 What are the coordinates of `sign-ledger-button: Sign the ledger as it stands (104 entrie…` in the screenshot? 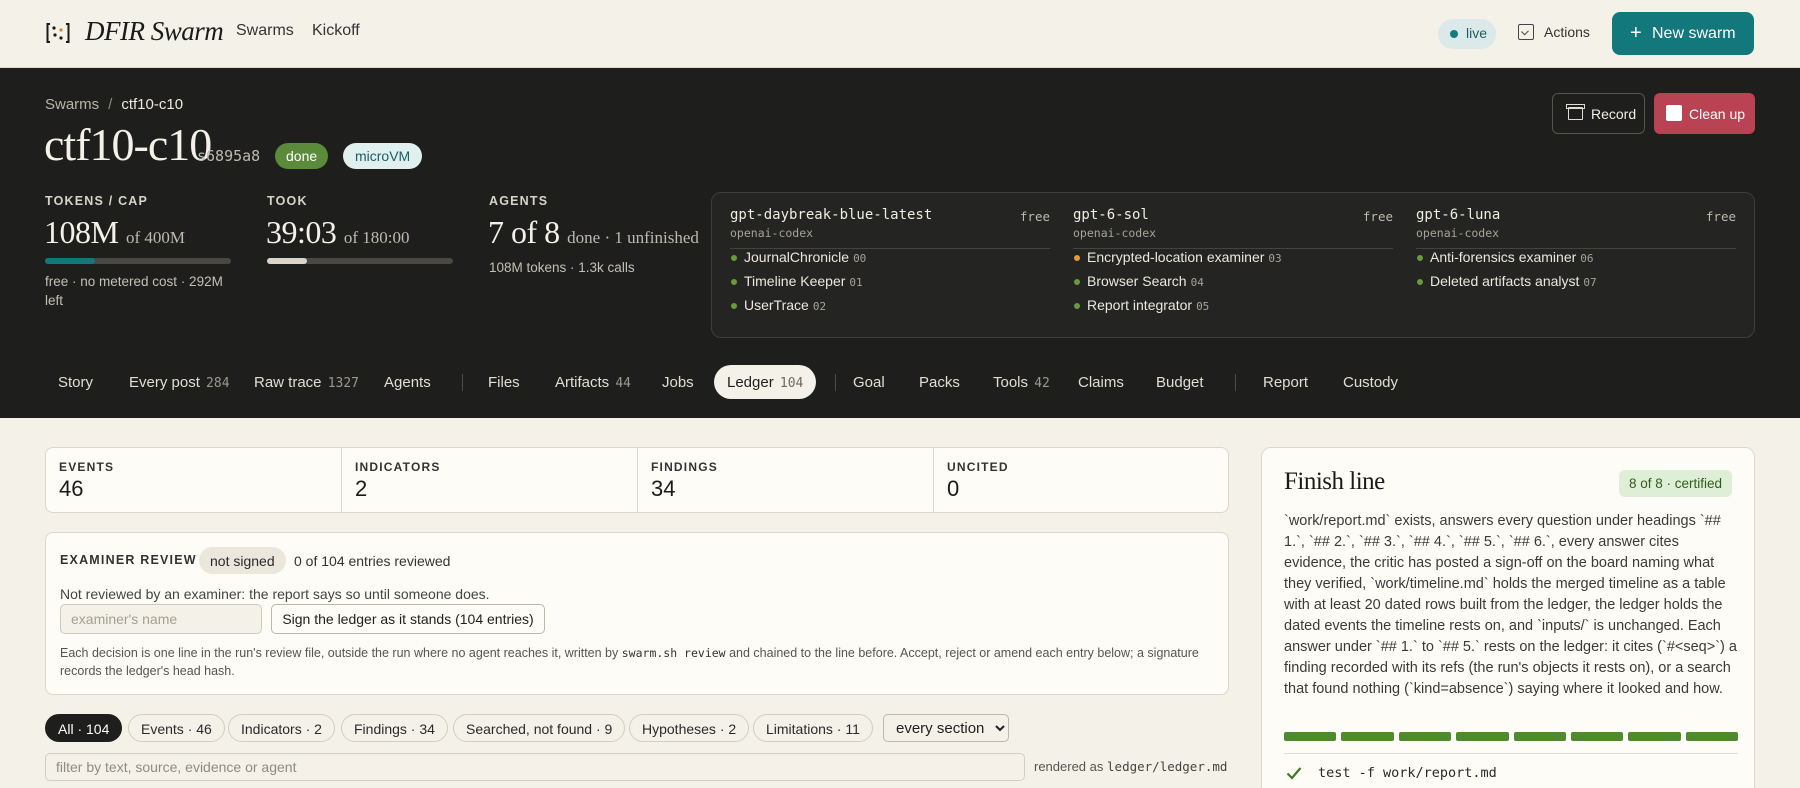 It's located at (408, 619).